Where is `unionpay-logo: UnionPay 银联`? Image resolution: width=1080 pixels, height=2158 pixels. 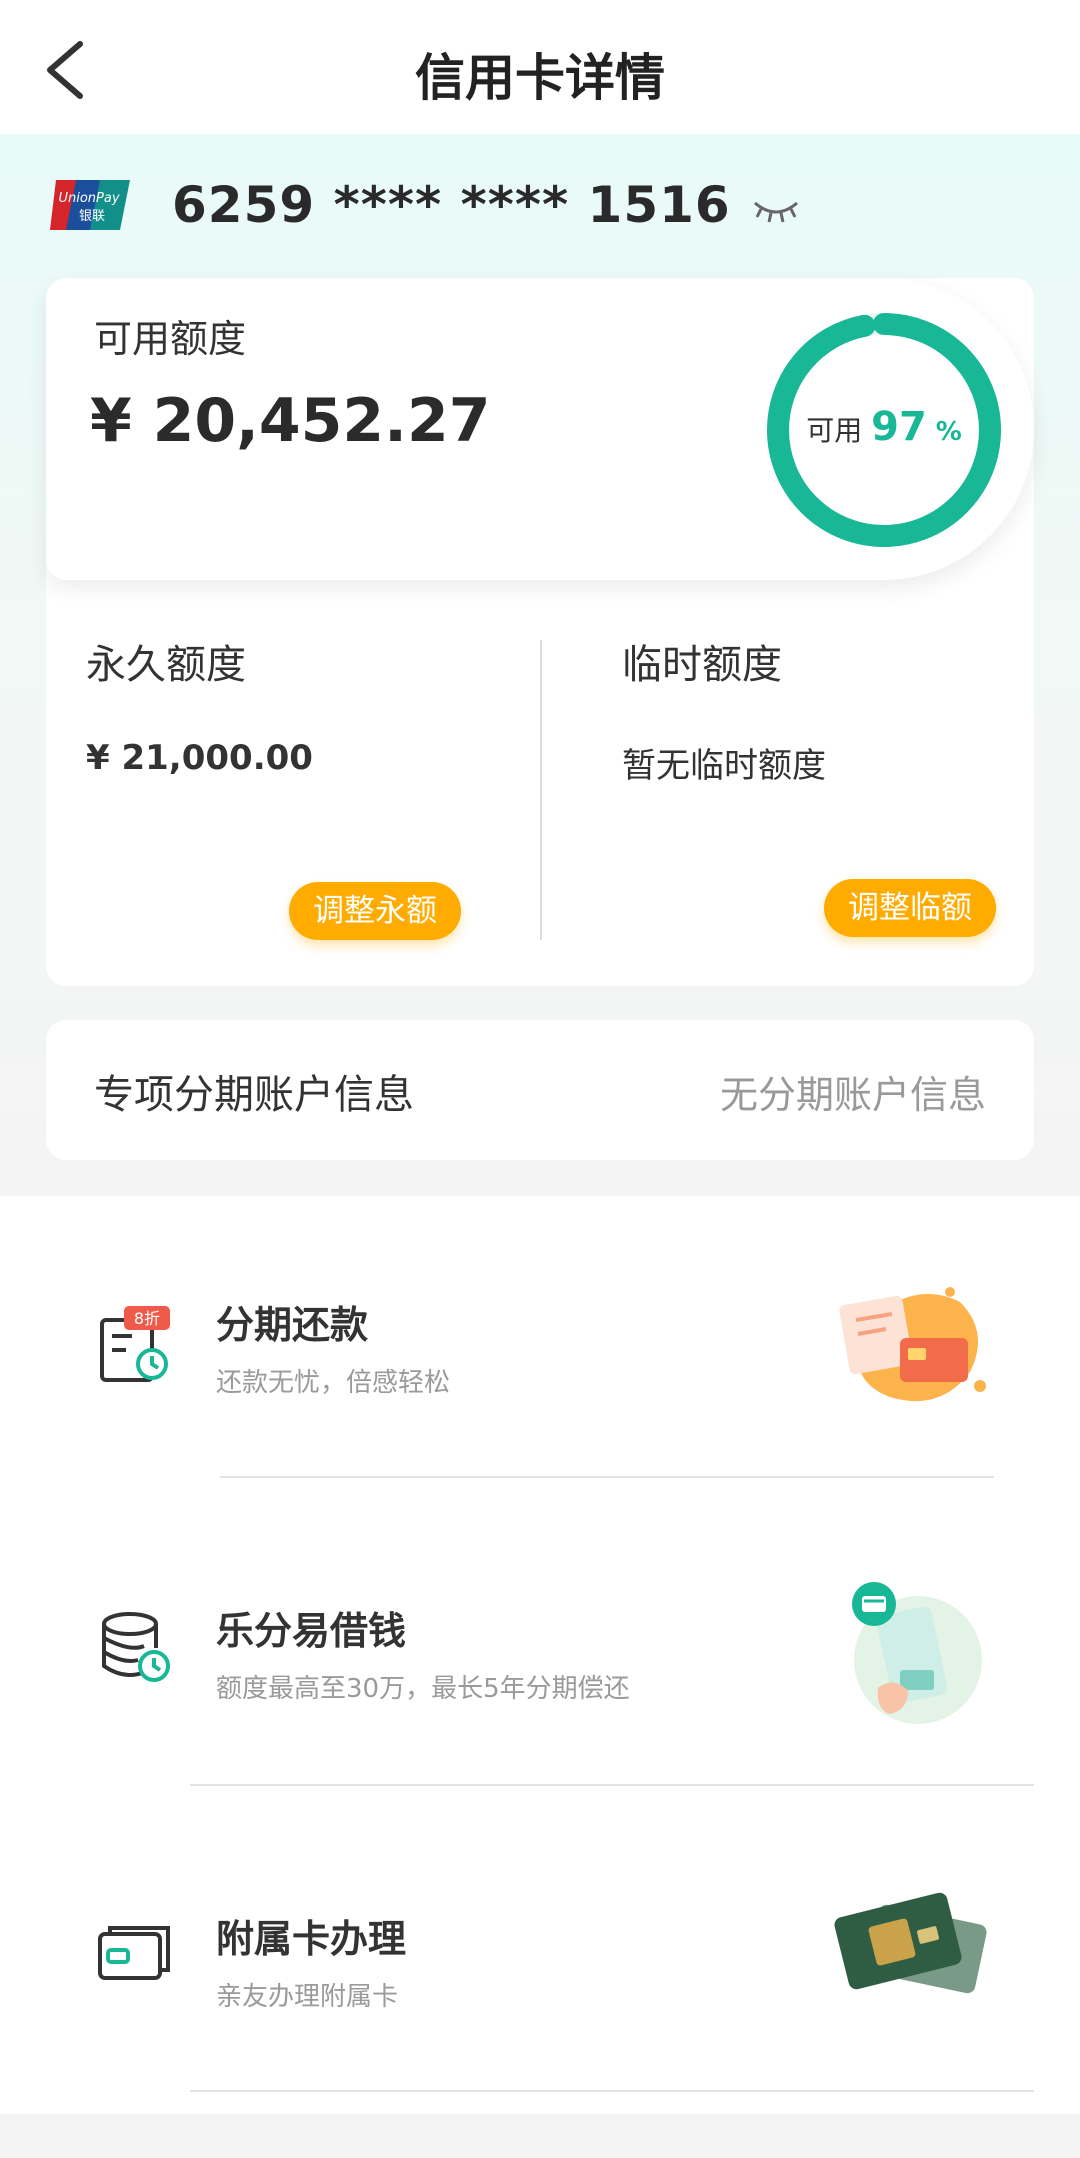
unionpay-logo: UnionPay 银联 is located at coordinates (90, 205).